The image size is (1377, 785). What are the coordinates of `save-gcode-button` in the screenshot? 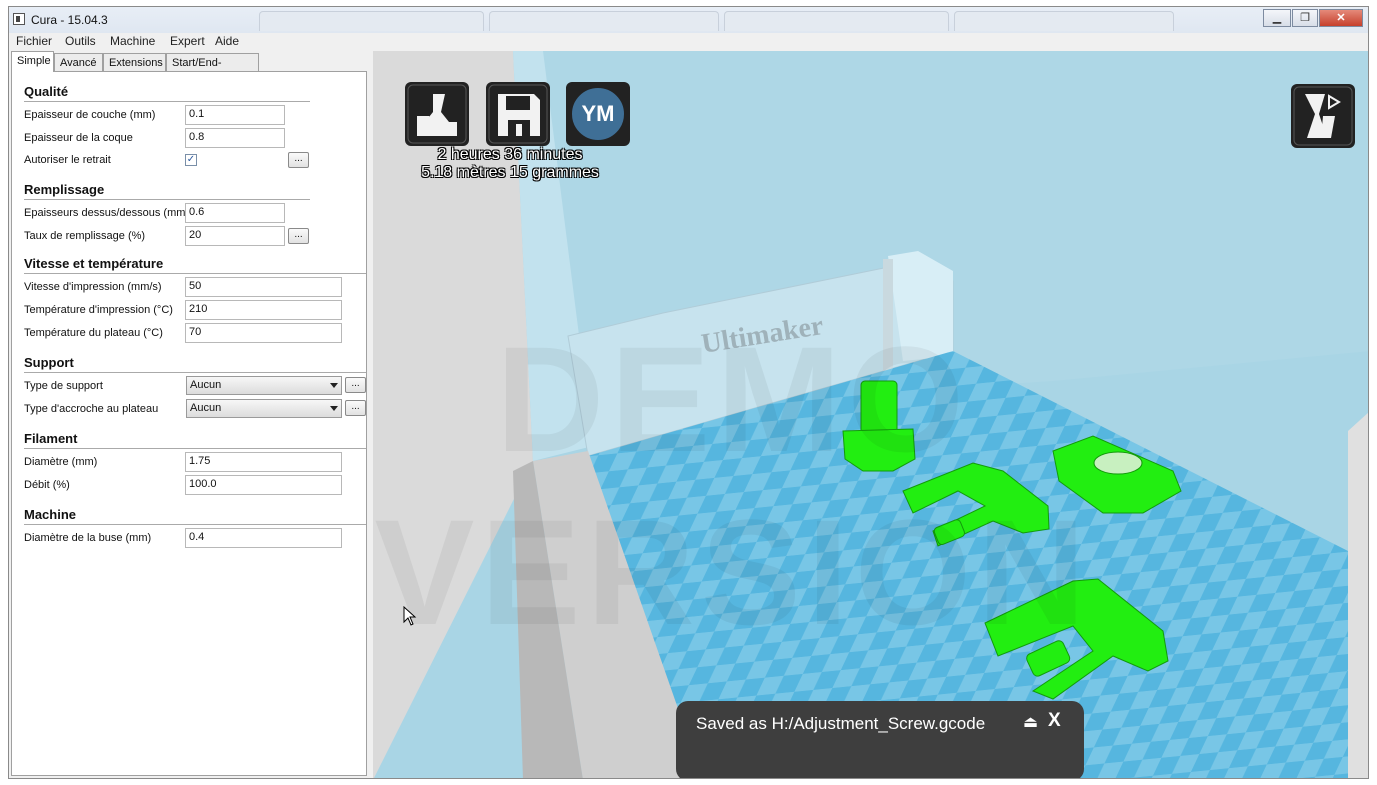 It's located at (518, 114).